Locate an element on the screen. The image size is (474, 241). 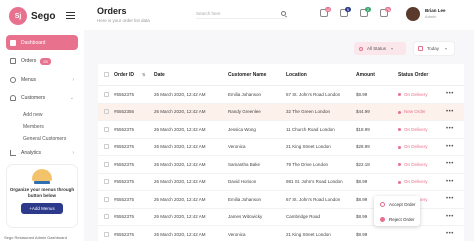
settings-icon: 76 is located at coordinates (385, 12).